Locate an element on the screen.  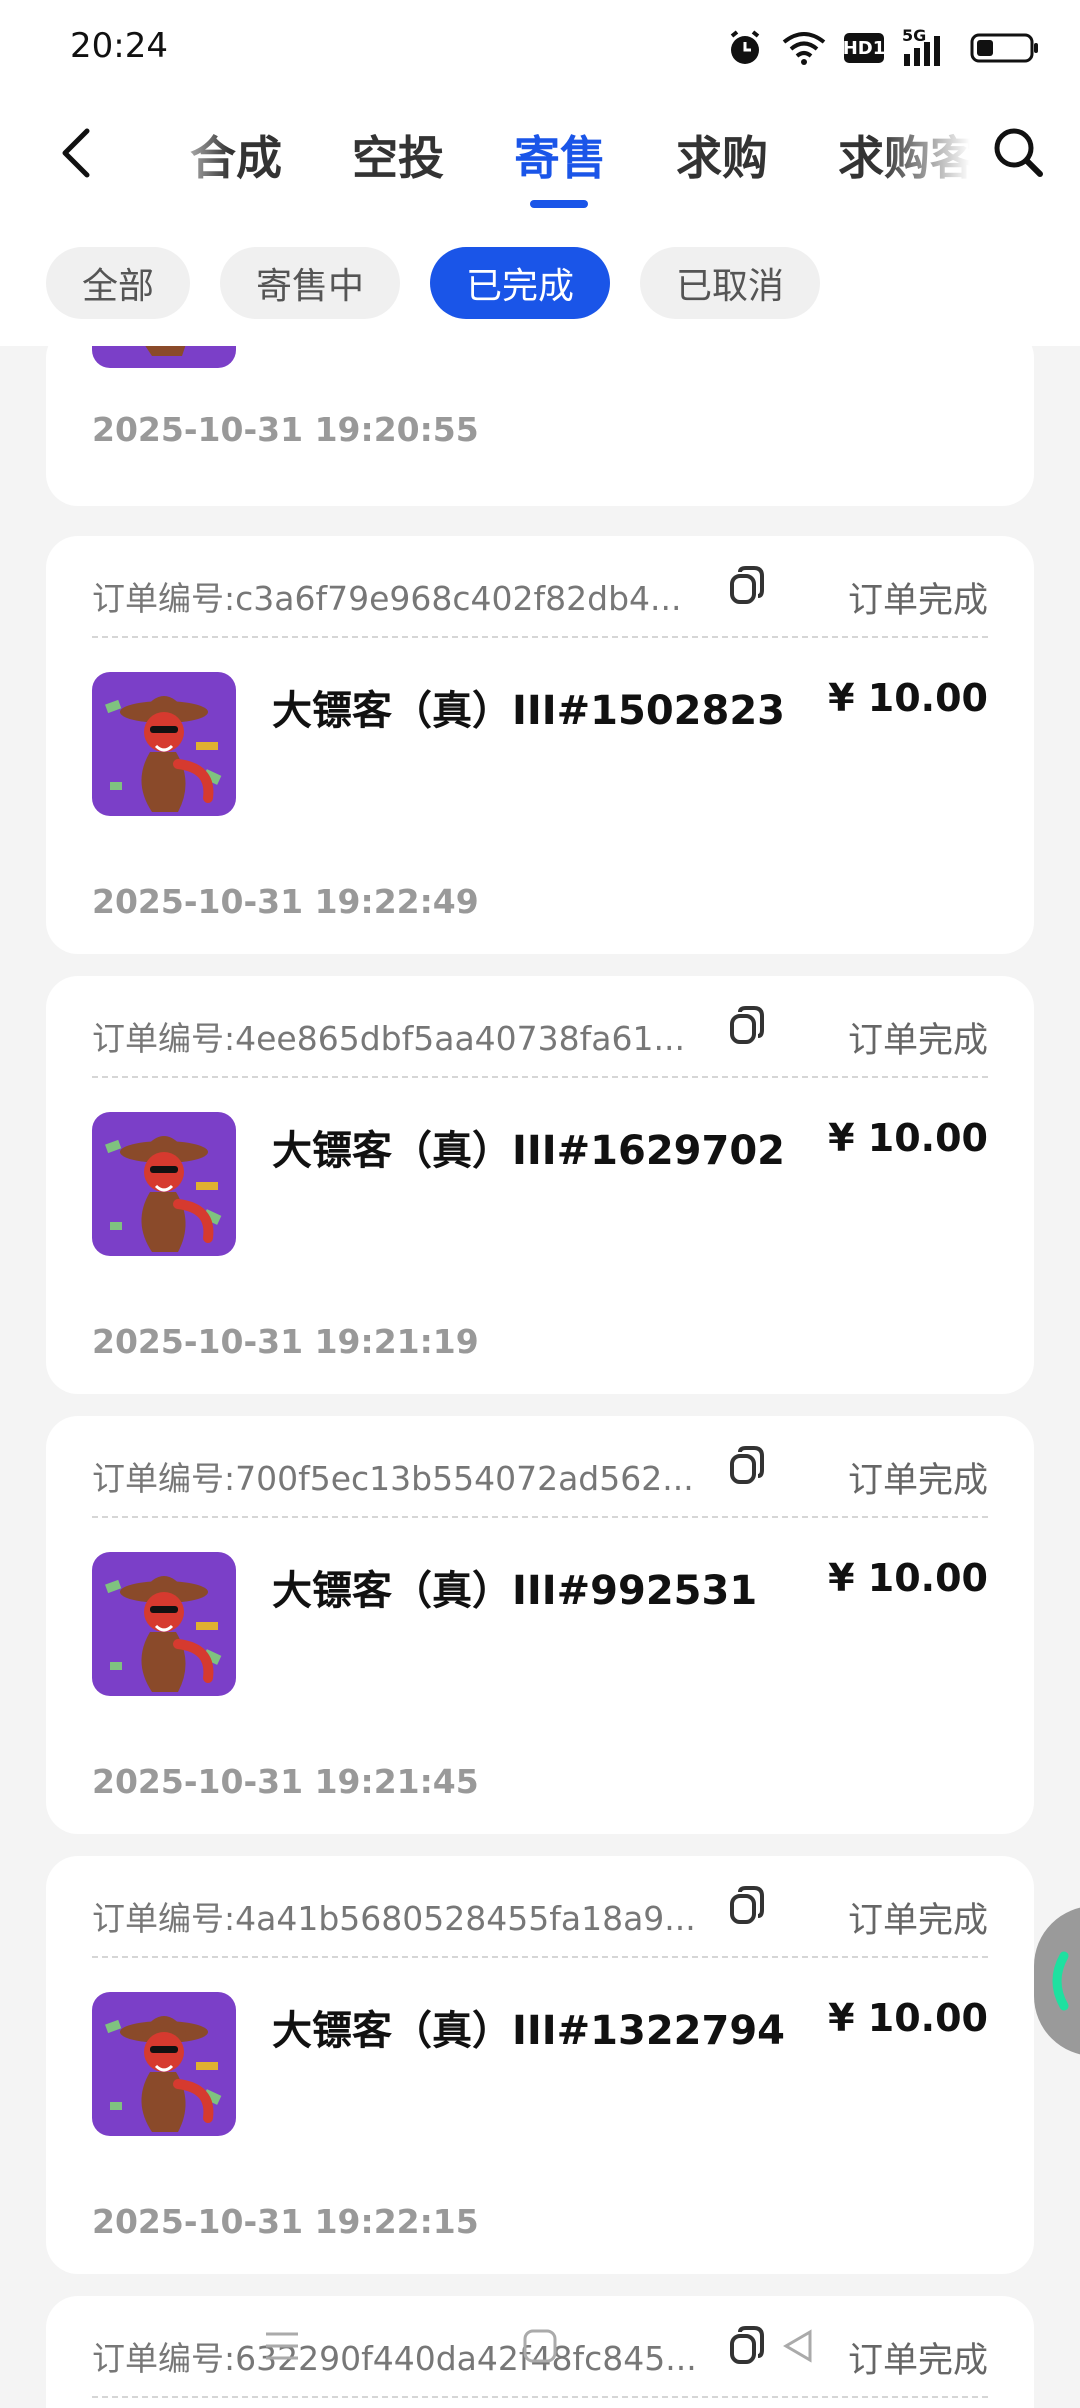
active-tab-indicator is located at coordinates (559, 204).